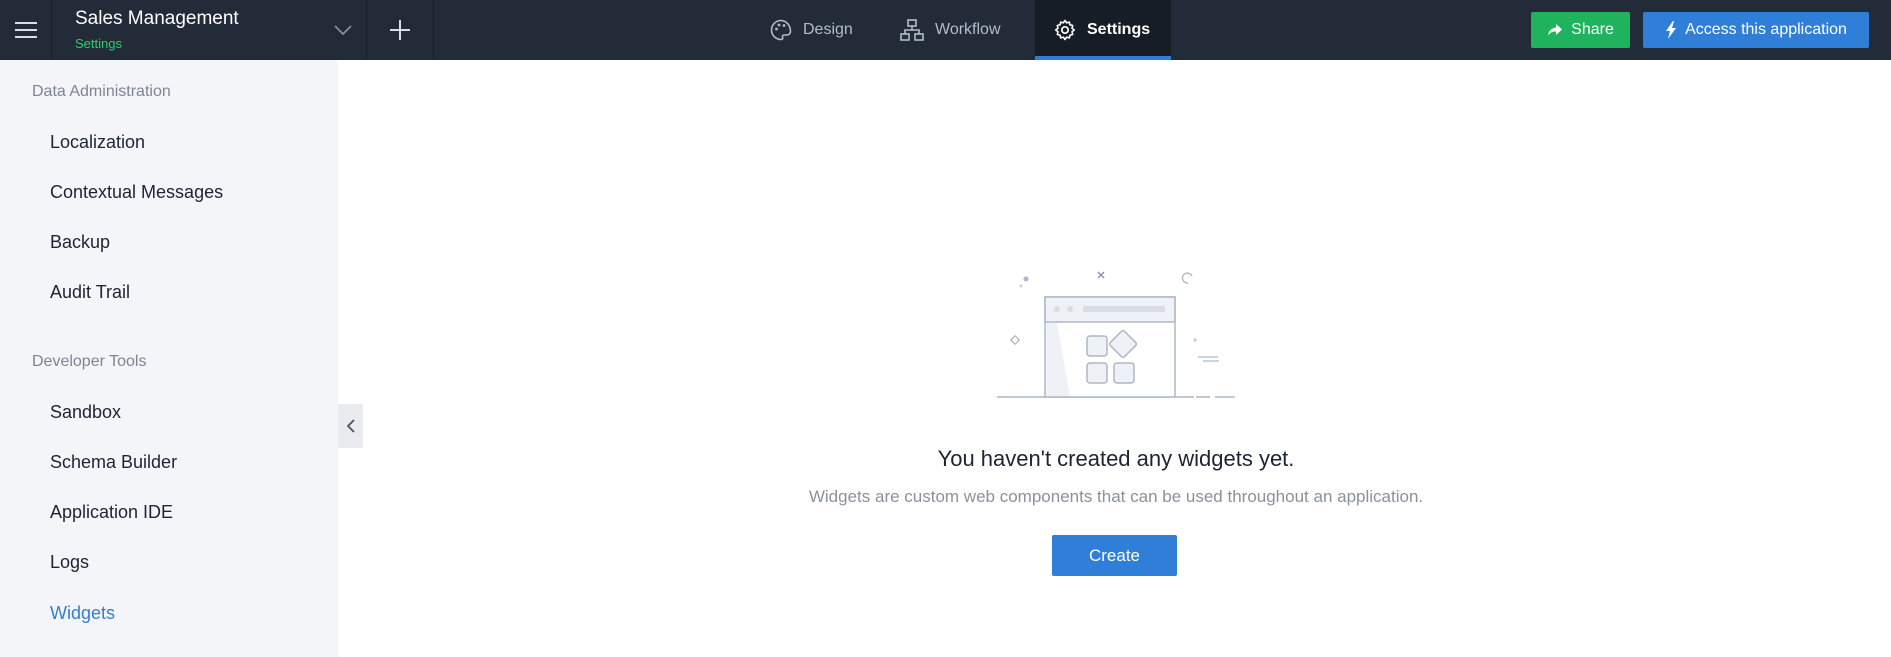 The width and height of the screenshot is (1891, 657). I want to click on sidebar-item-widgets: Widgets, so click(82, 613).